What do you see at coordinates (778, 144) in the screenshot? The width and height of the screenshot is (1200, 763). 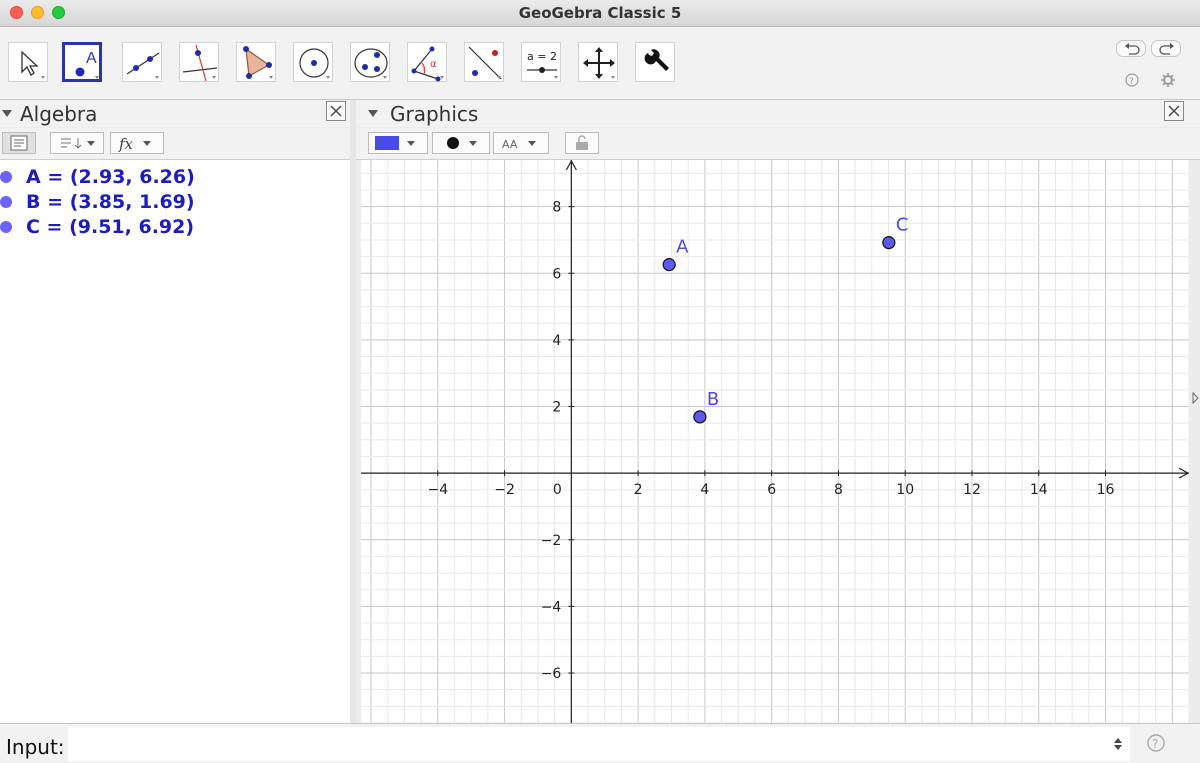 I see `graphics-style-bar: AA` at bounding box center [778, 144].